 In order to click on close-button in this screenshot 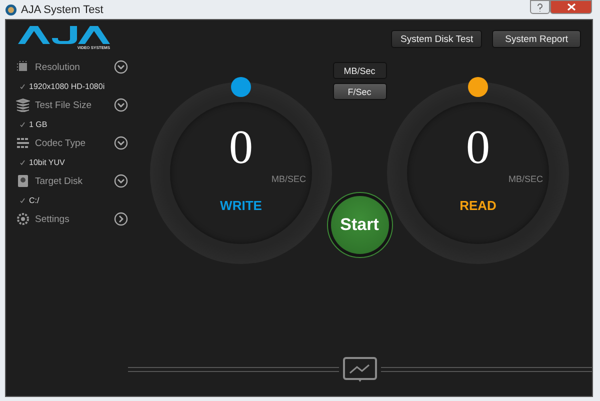, I will do `click(571, 7)`.